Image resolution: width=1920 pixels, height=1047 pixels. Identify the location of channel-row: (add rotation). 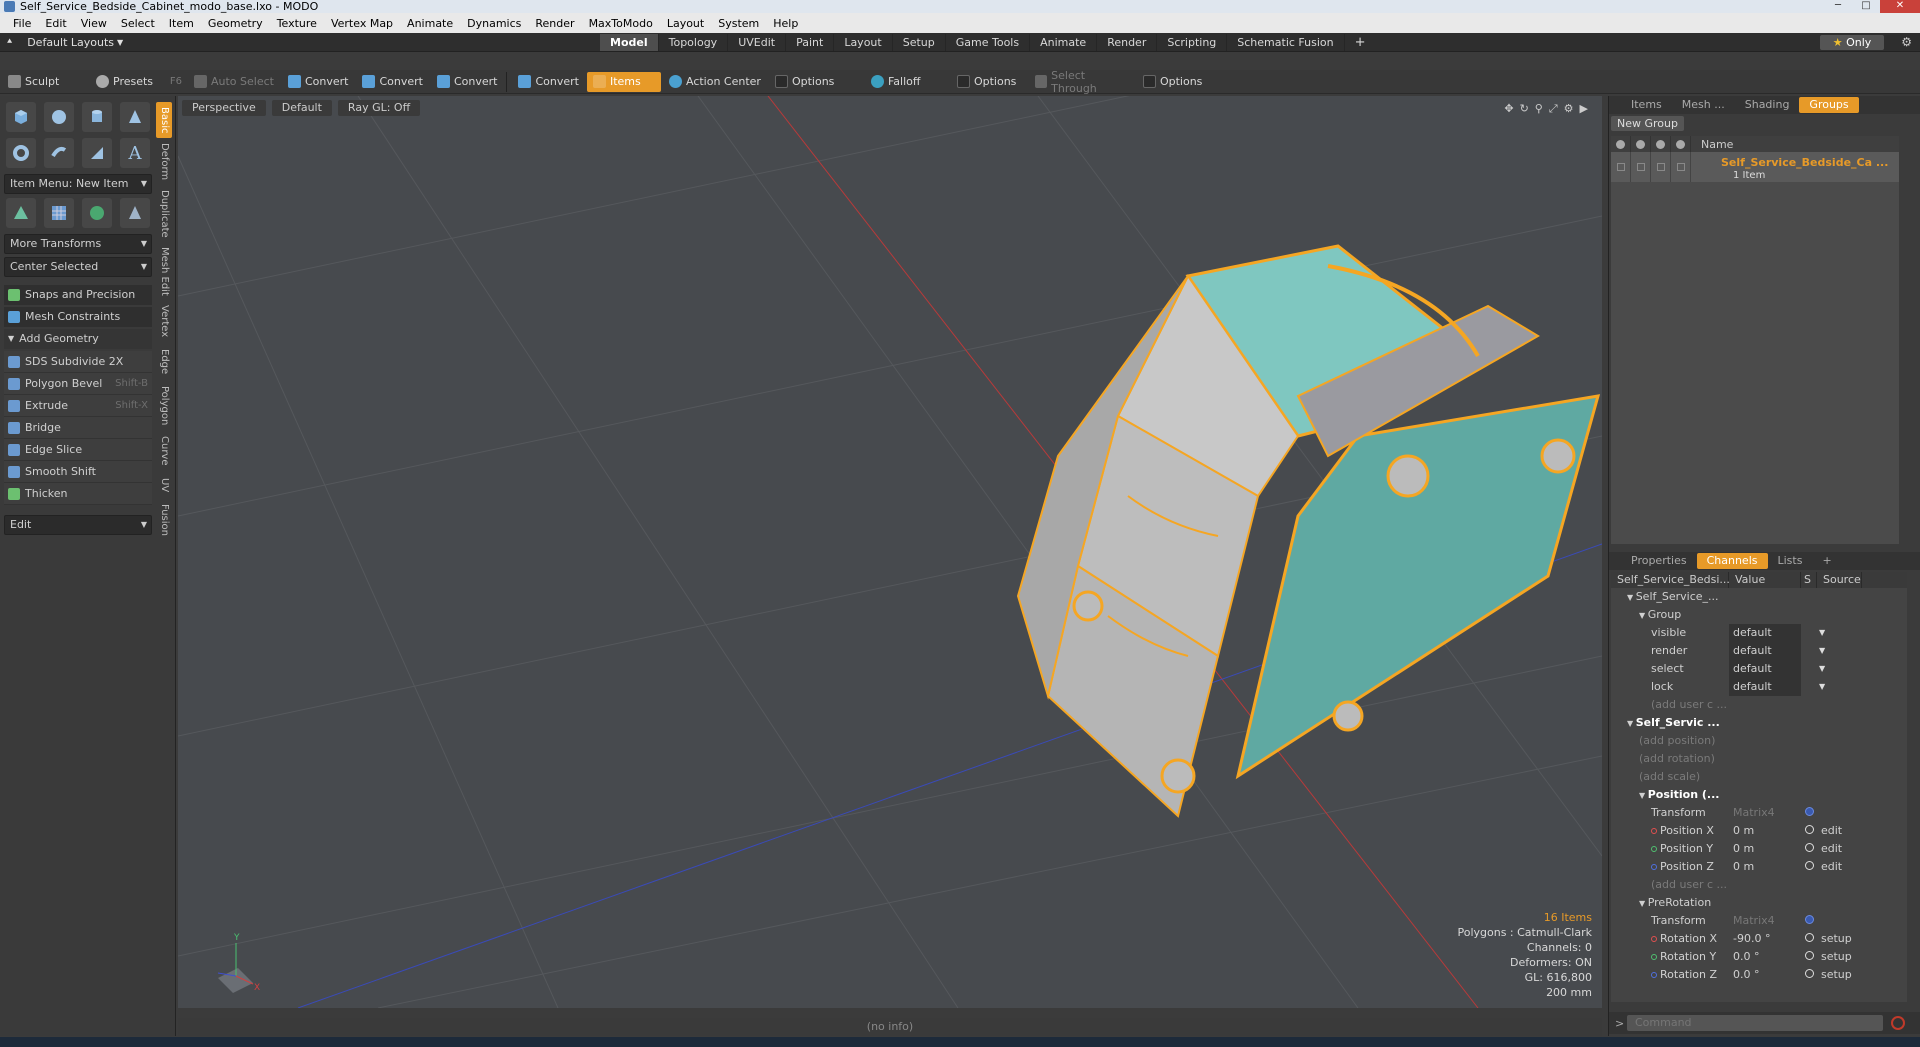
(1759, 759).